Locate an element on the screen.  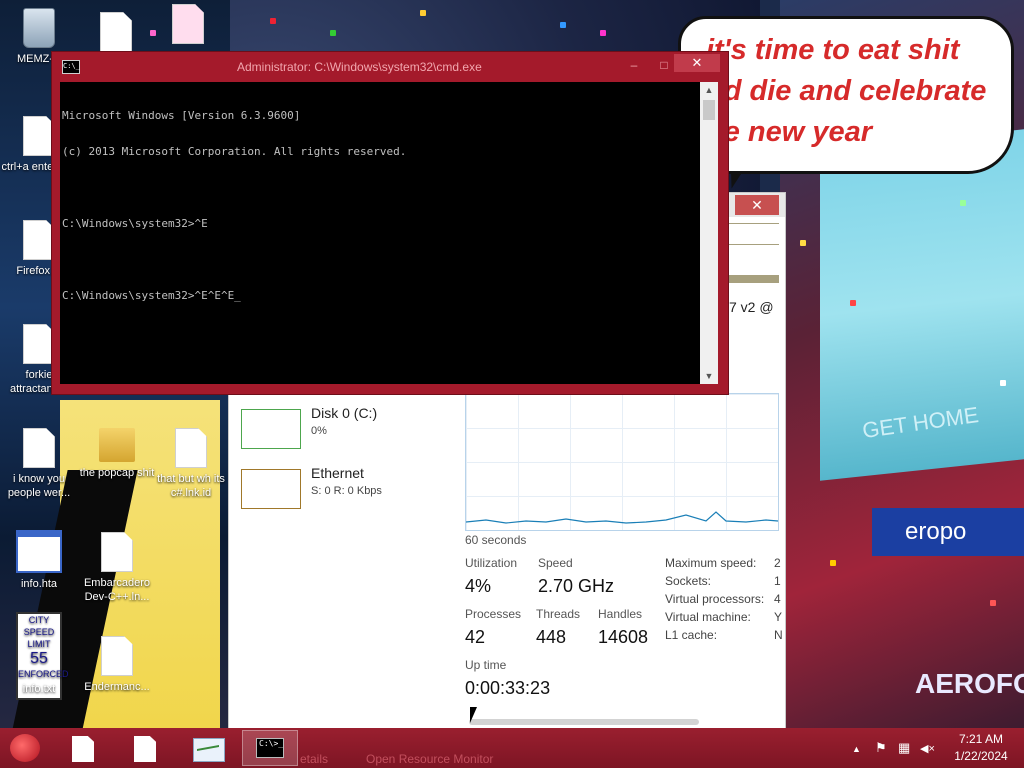
desktop-icon-info-txt-label: info.txt is located at coordinates (39, 689).